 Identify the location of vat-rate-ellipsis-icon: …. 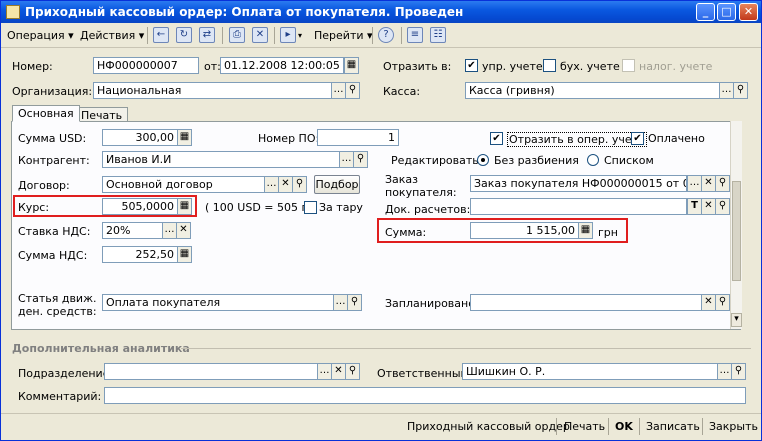
(169, 230).